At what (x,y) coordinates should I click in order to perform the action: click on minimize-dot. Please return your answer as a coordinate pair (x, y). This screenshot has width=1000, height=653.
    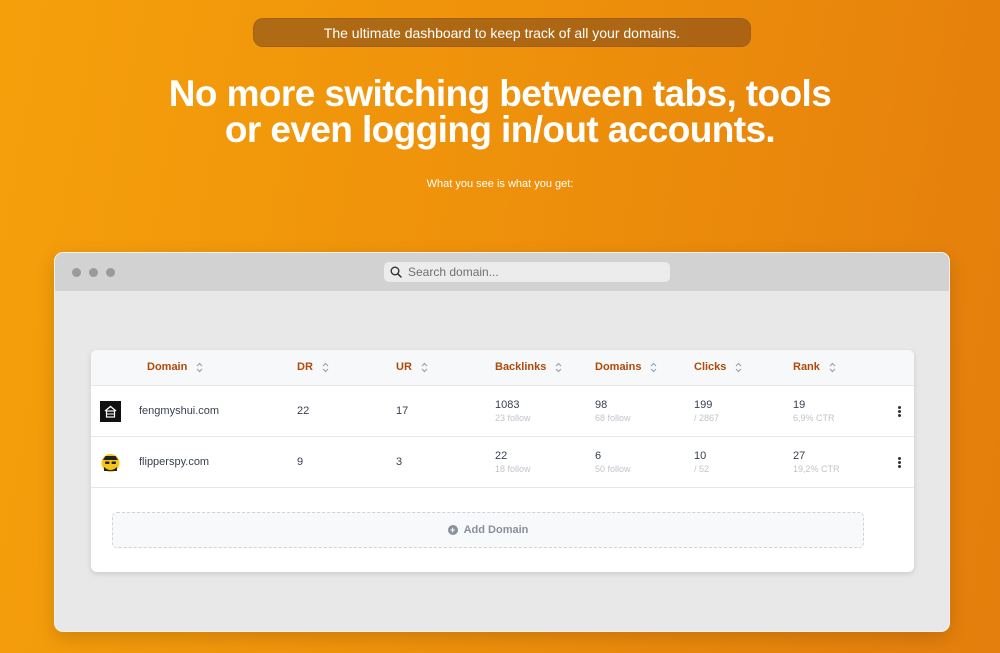
    Looking at the image, I should click on (93, 272).